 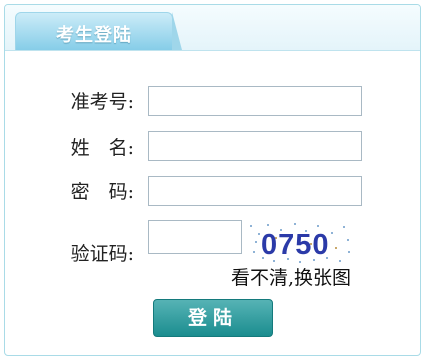 I want to click on password-label: 密 码:, so click(x=102, y=192).